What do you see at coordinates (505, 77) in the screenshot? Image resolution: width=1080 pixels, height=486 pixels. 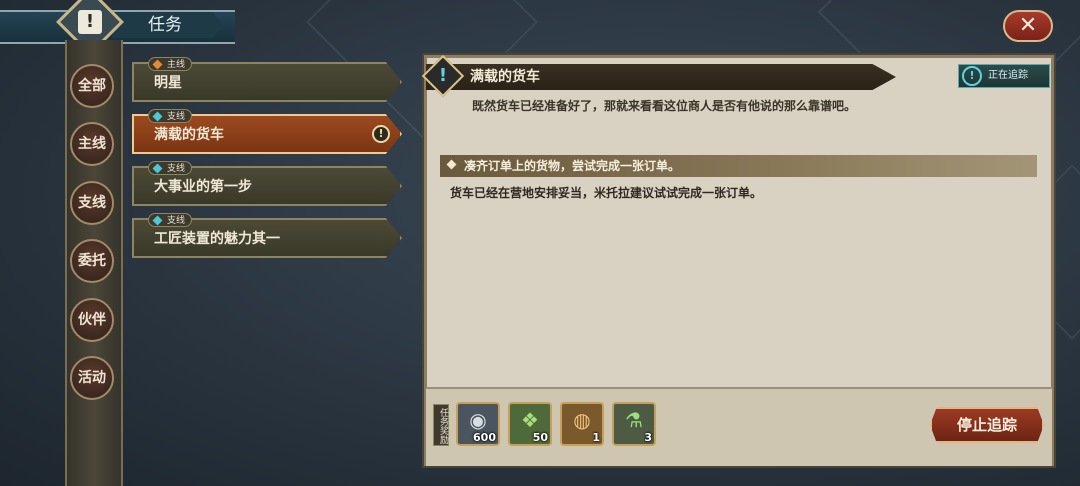 I see `detail-title: 满载的货车` at bounding box center [505, 77].